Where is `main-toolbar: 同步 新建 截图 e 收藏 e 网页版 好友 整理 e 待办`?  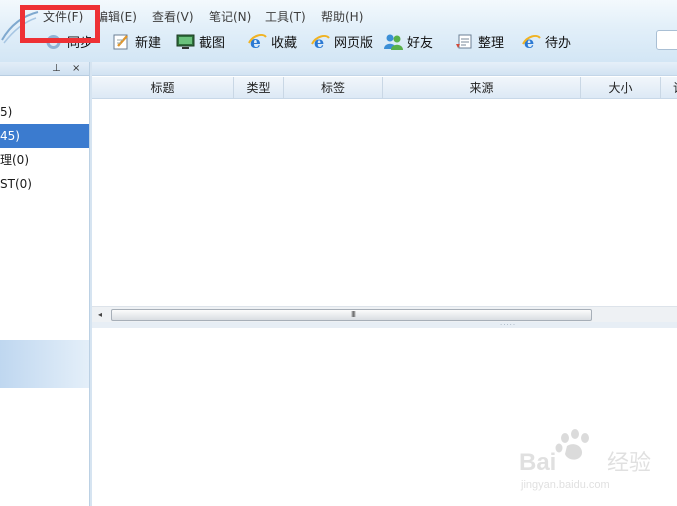
main-toolbar: 同步 新建 截图 e 收藏 e 网页版 好友 整理 e 待办 is located at coordinates (338, 41).